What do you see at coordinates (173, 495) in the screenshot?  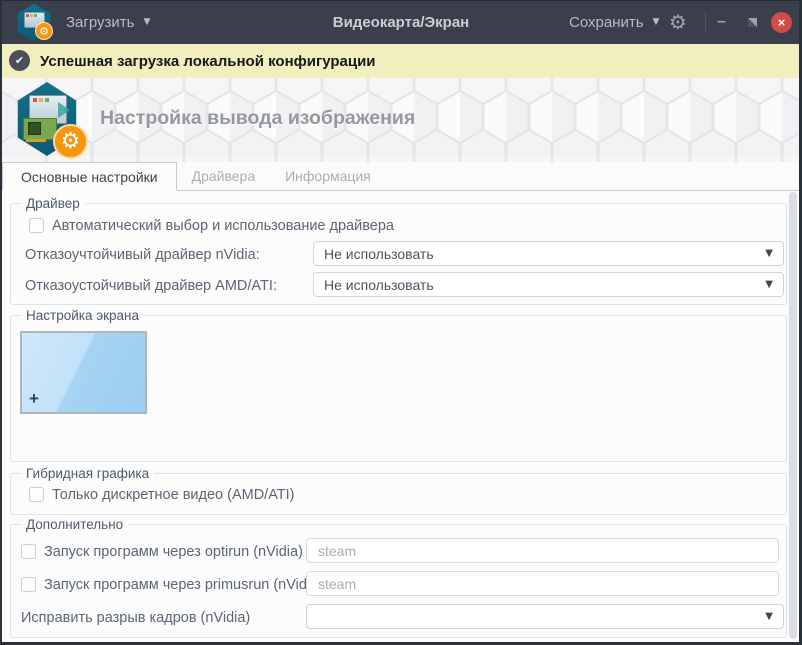 I see `discrete-video-label: Только дискретное видео (AMD/ATI)` at bounding box center [173, 495].